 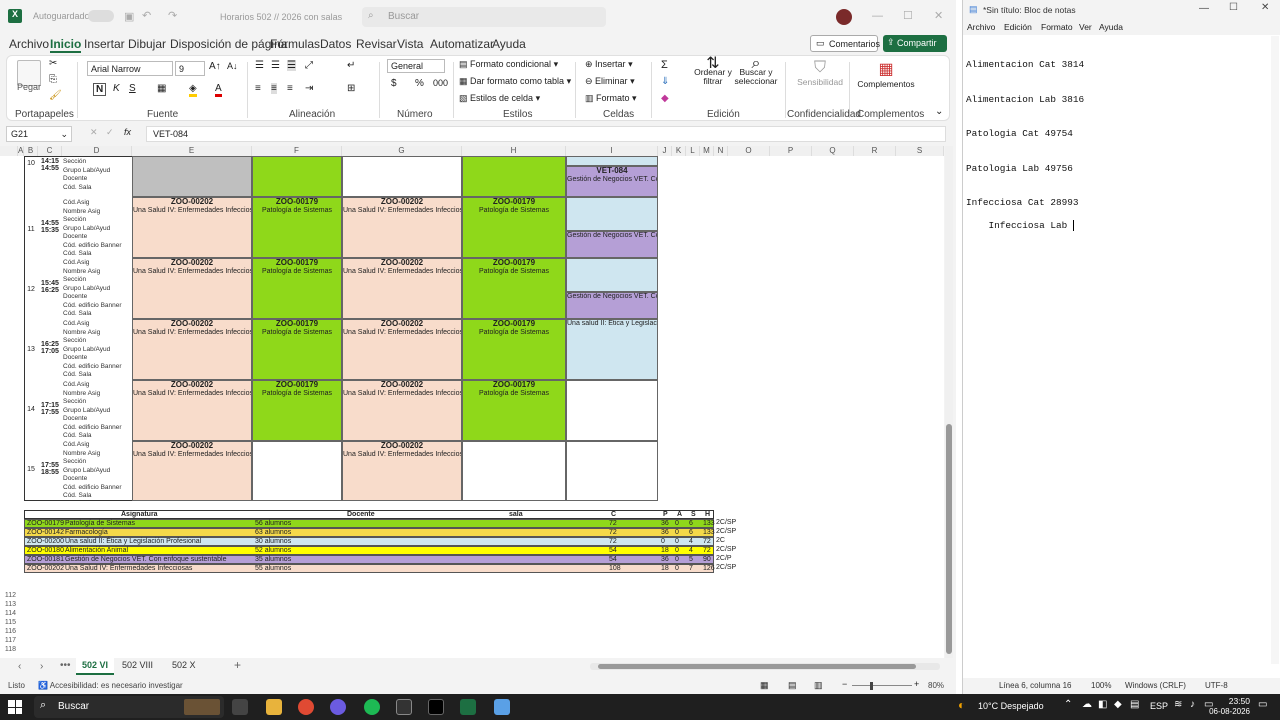 I want to click on comma-icon: 000, so click(x=440, y=83).